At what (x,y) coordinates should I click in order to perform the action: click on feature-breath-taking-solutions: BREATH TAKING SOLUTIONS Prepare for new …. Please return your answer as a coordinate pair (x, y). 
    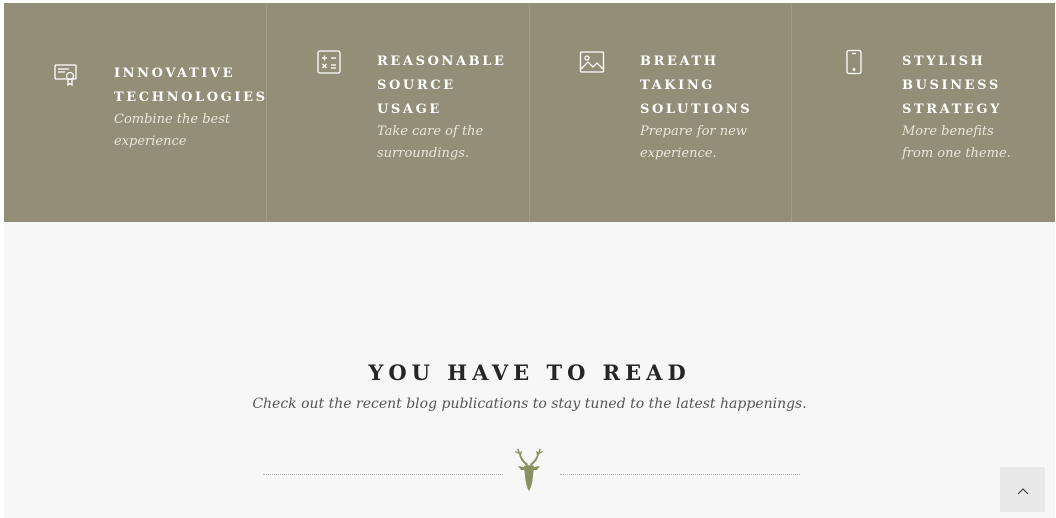
    Looking at the image, I should click on (661, 112).